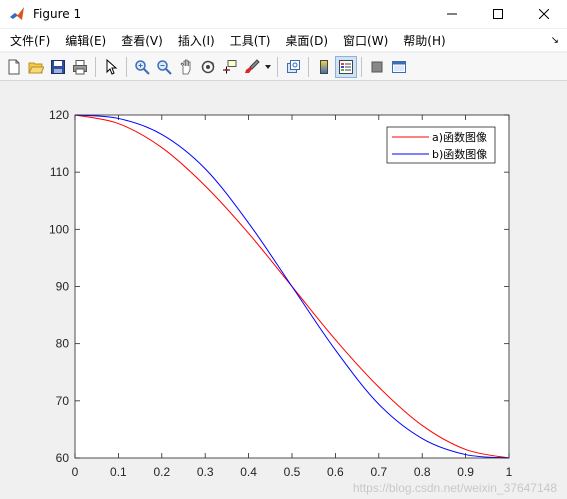  What do you see at coordinates (59, 115) in the screenshot?
I see `y-tick-label: 120` at bounding box center [59, 115].